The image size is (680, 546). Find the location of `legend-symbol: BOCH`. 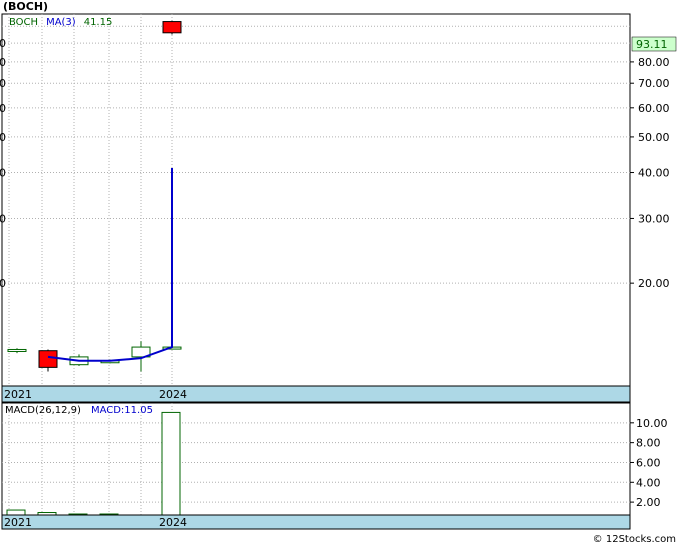

legend-symbol: BOCH is located at coordinates (23, 22).